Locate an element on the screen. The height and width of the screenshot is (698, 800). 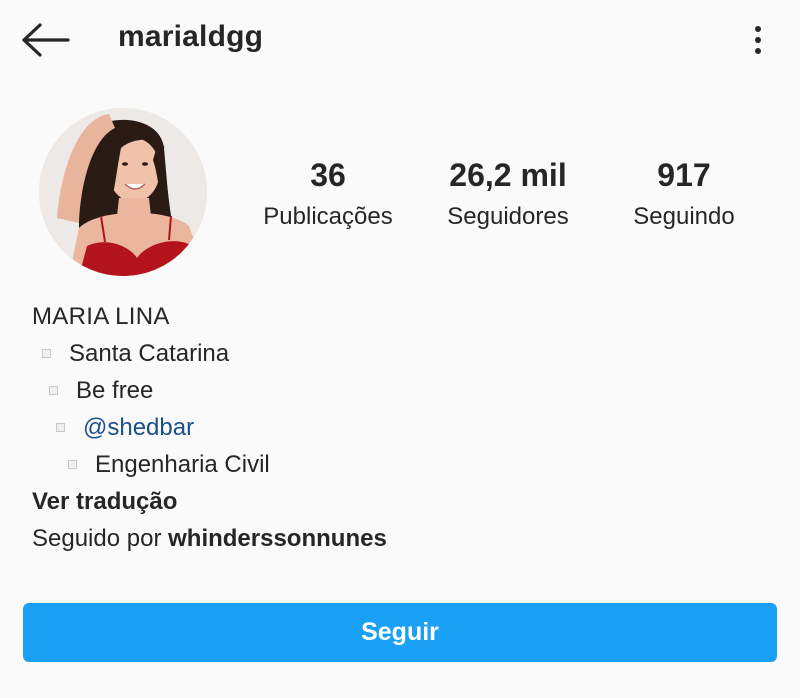
profile-username: marialdgg is located at coordinates (191, 36).